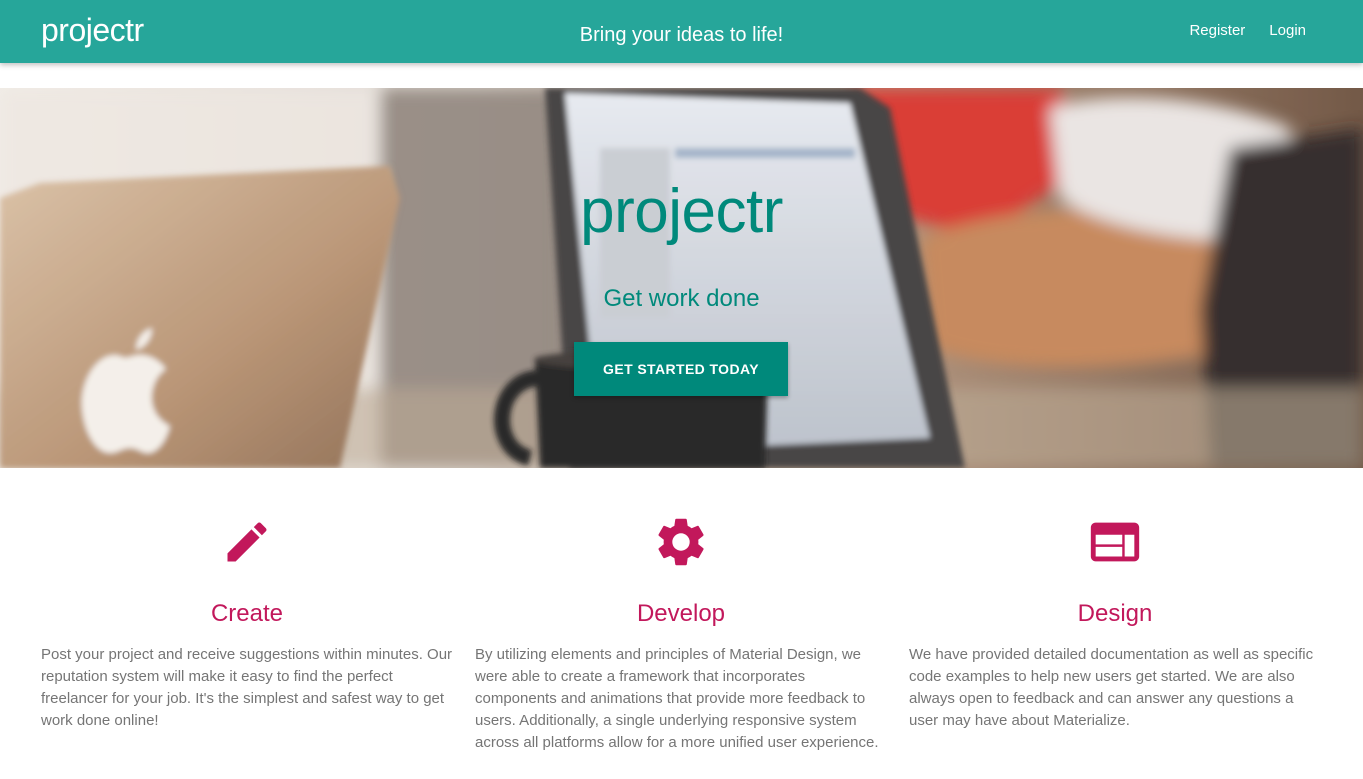  What do you see at coordinates (1247, 31) in the screenshot?
I see `nav-links: Register Login` at bounding box center [1247, 31].